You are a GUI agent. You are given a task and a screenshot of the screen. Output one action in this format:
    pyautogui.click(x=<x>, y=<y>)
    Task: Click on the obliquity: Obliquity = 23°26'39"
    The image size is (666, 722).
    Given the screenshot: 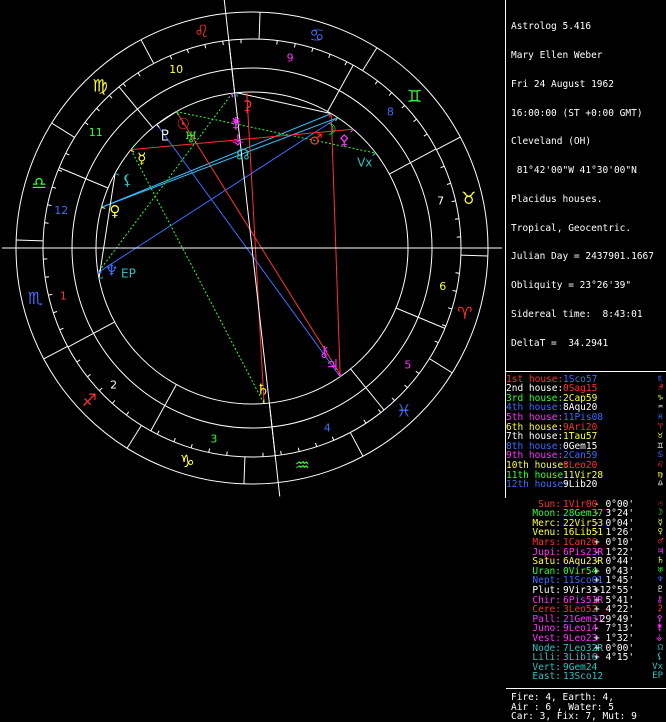 What is the action you would take?
    pyautogui.click(x=588, y=286)
    